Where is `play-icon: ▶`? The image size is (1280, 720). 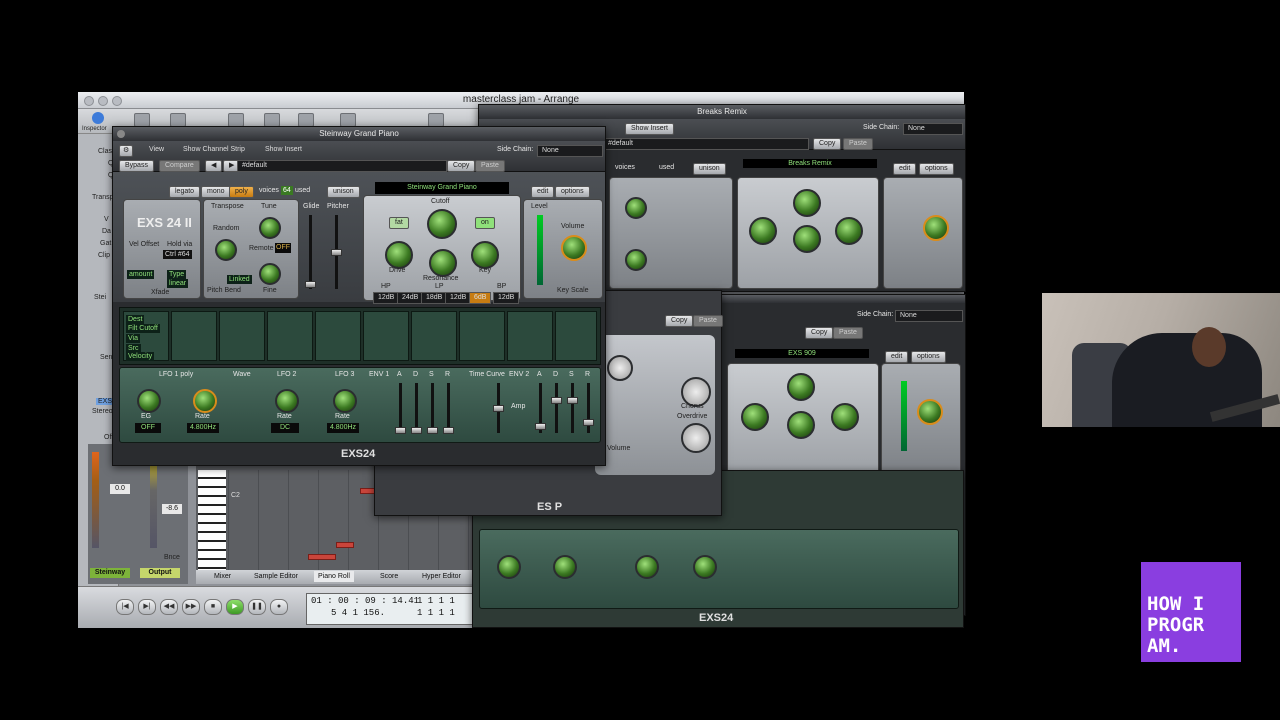 play-icon: ▶ is located at coordinates (235, 607).